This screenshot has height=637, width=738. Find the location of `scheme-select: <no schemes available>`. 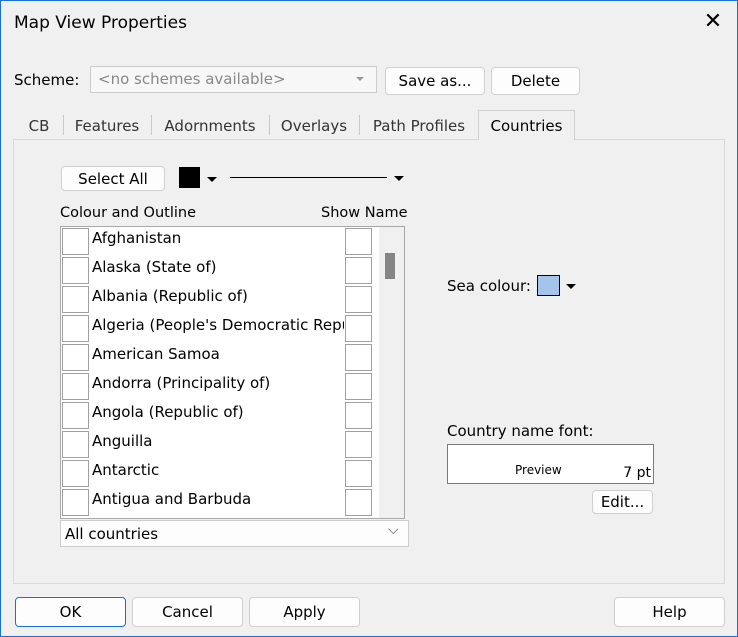

scheme-select: <no schemes available> is located at coordinates (233, 79).